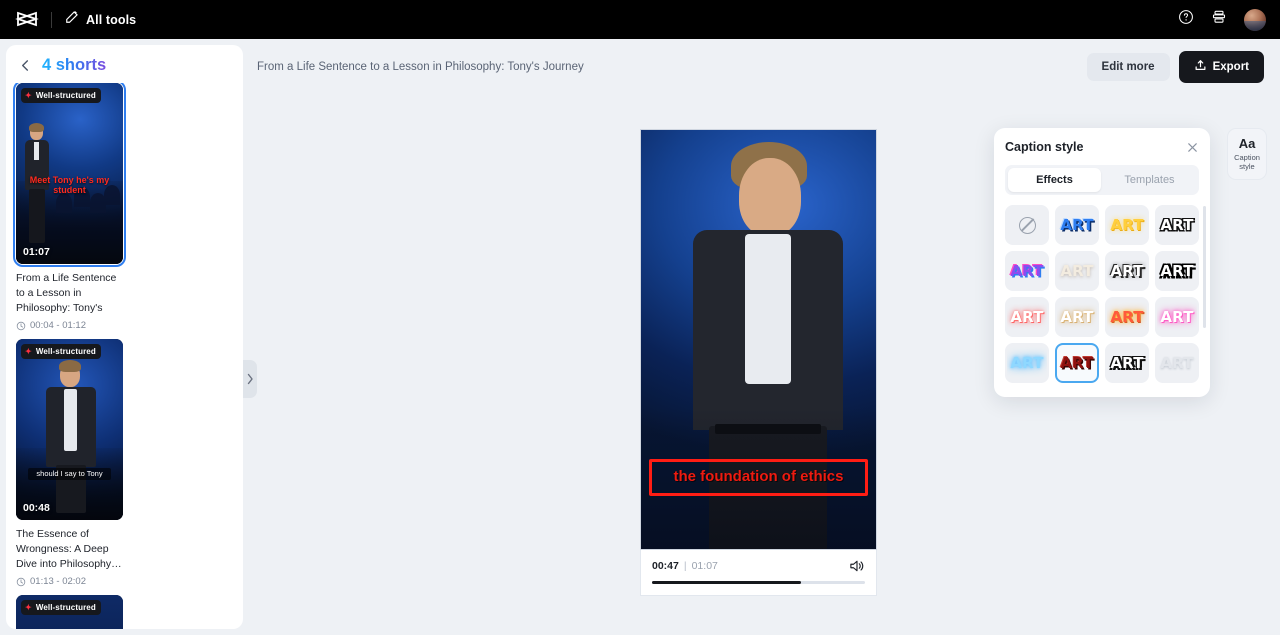 This screenshot has height=635, width=1280. Describe the element at coordinates (1044, 147) in the screenshot. I see `panel-title: Caption style` at that location.